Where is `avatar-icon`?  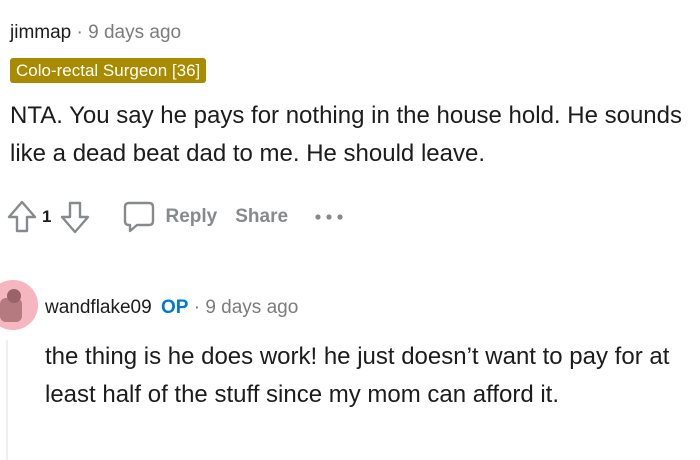 avatar-icon is located at coordinates (19, 305).